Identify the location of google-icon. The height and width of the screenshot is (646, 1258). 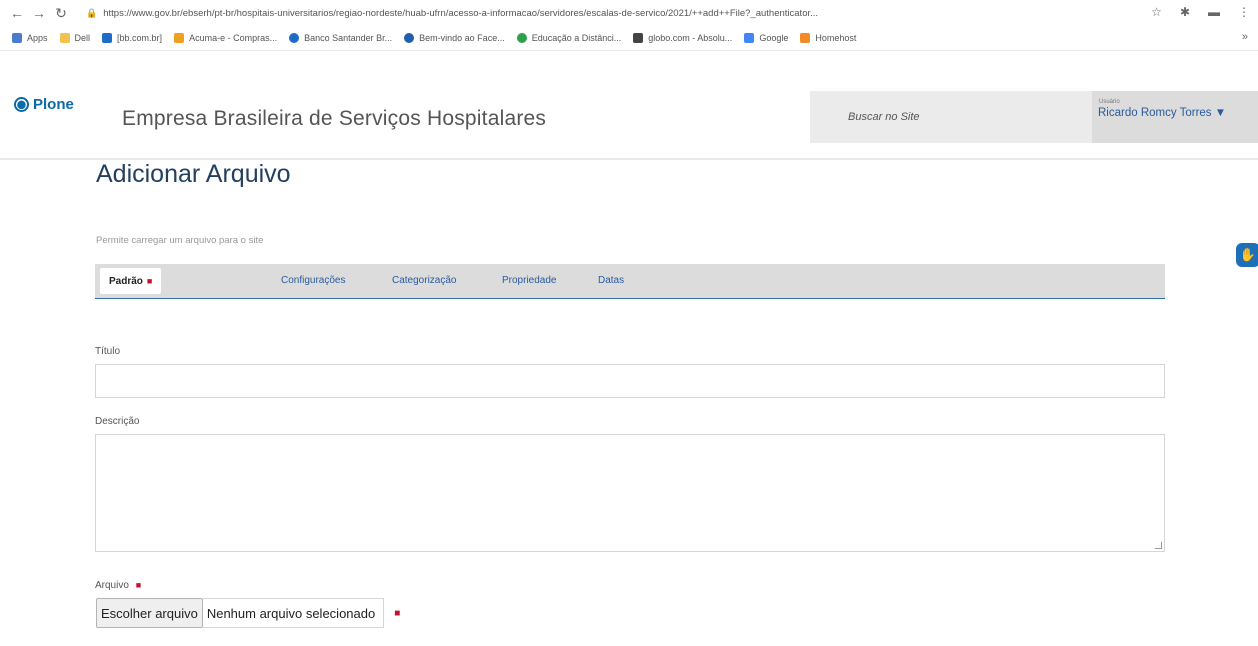
(749, 38).